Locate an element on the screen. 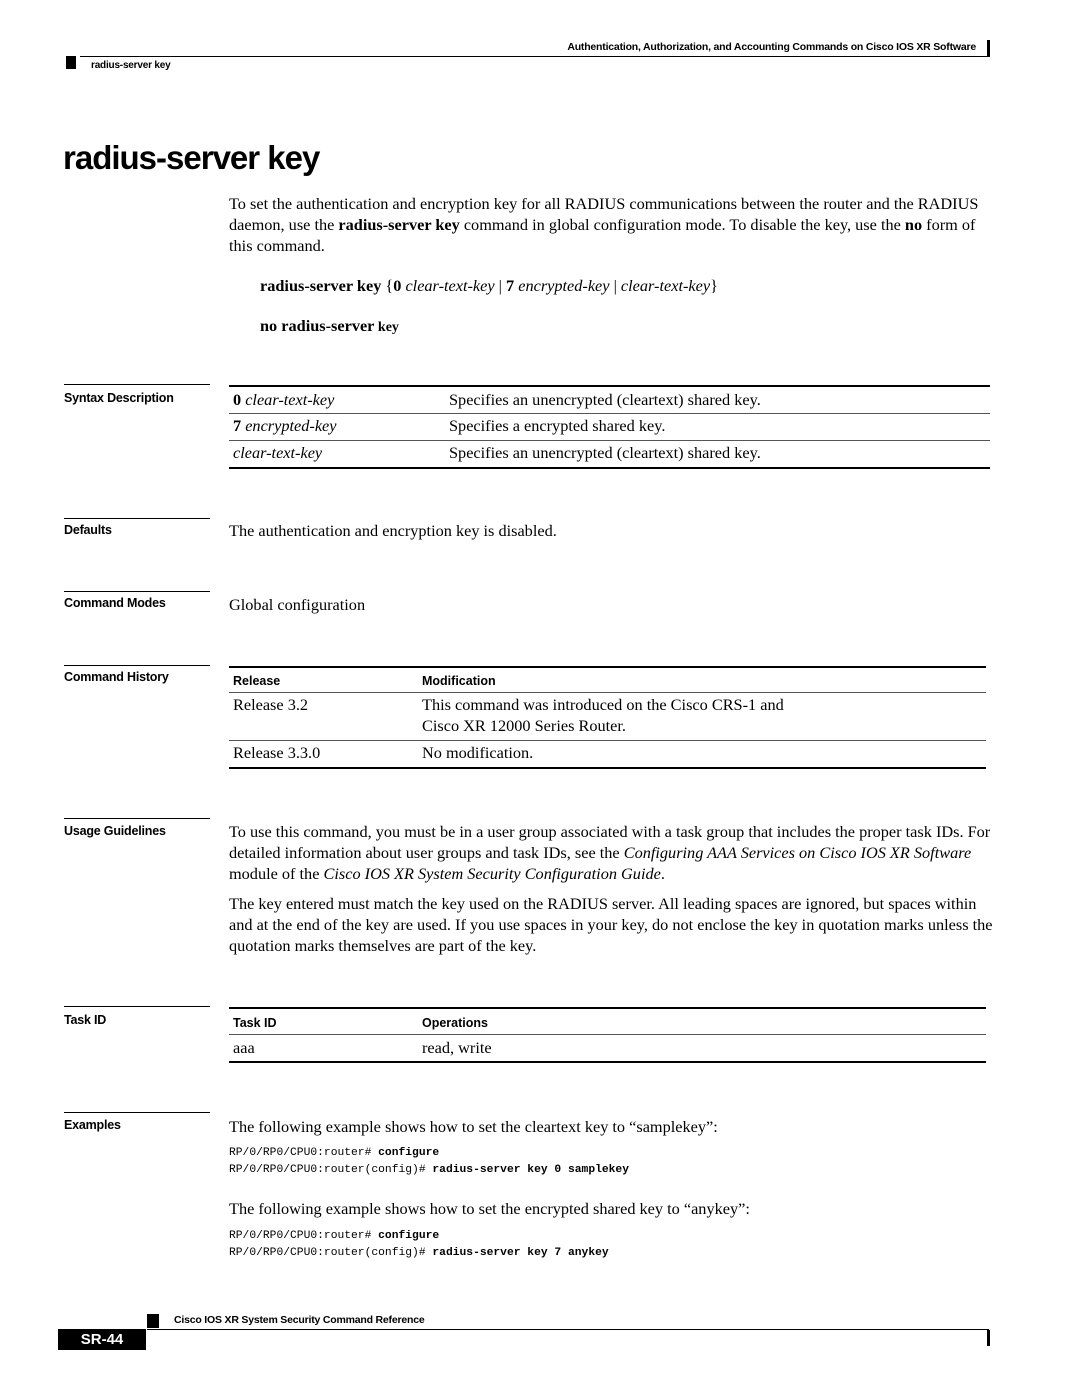  command-modes-text: Global configuration is located at coordinates (297, 604).